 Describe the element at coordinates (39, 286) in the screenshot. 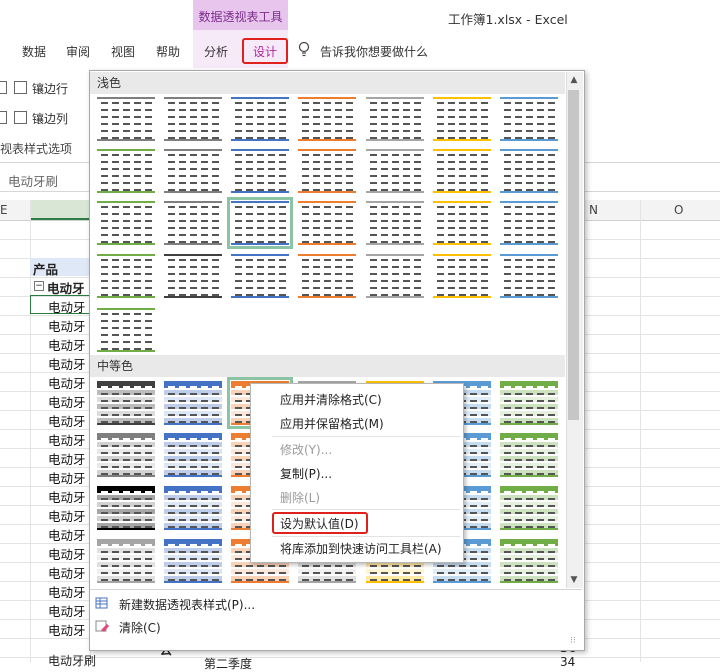

I see `collapse-icon: −` at that location.